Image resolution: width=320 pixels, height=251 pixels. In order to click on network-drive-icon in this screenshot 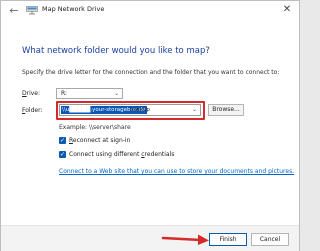, I will do `click(32, 10)`.